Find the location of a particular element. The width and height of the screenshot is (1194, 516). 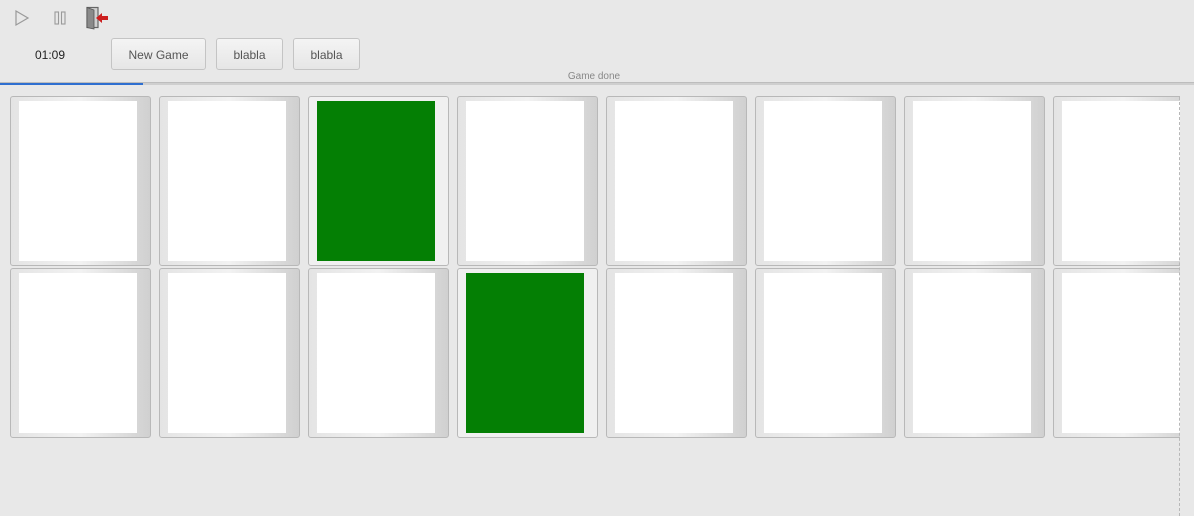

blabla-button-1: blabla is located at coordinates (249, 54).